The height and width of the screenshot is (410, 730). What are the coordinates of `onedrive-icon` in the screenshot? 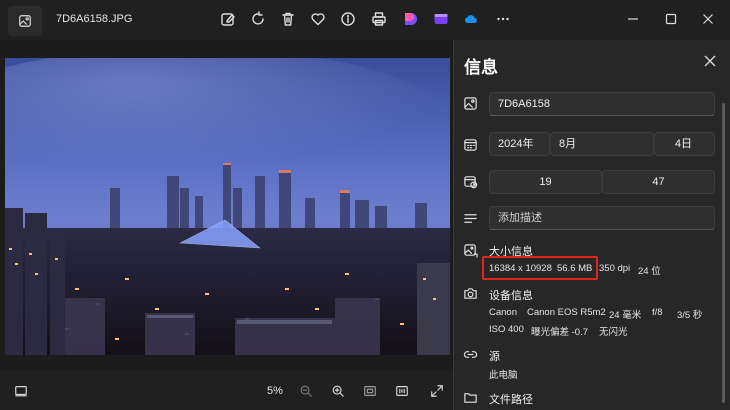 It's located at (471, 19).